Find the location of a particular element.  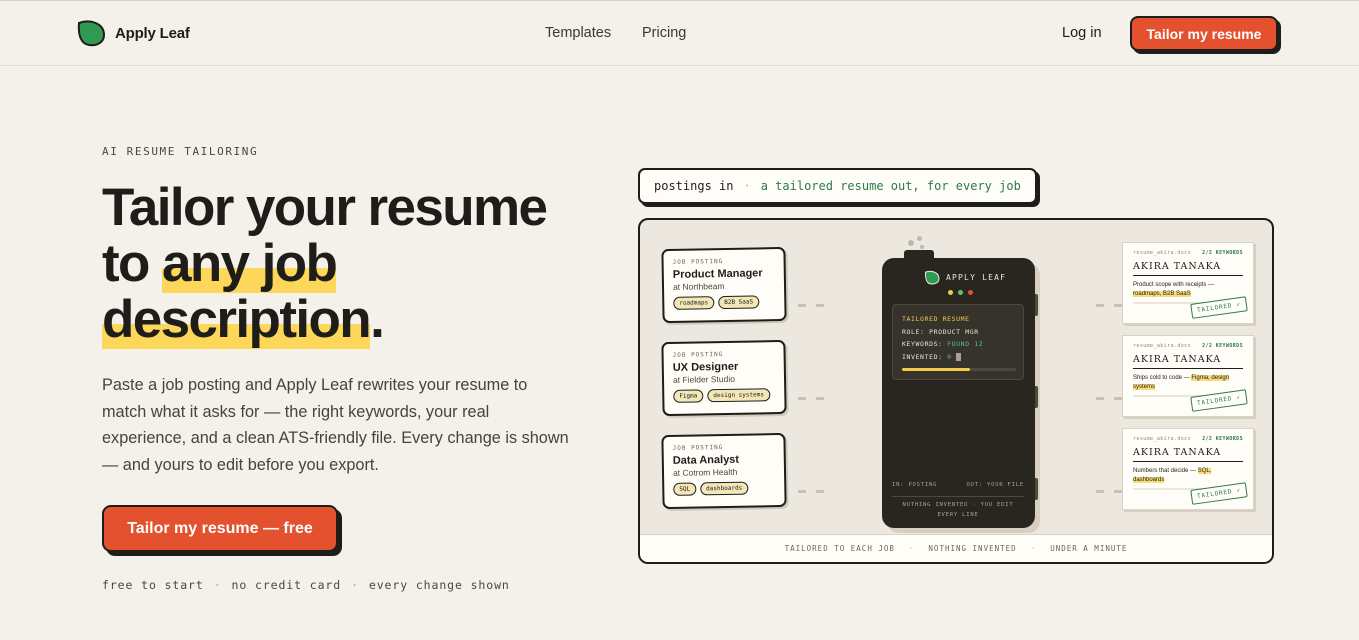

login-link: Log in is located at coordinates (1082, 33).